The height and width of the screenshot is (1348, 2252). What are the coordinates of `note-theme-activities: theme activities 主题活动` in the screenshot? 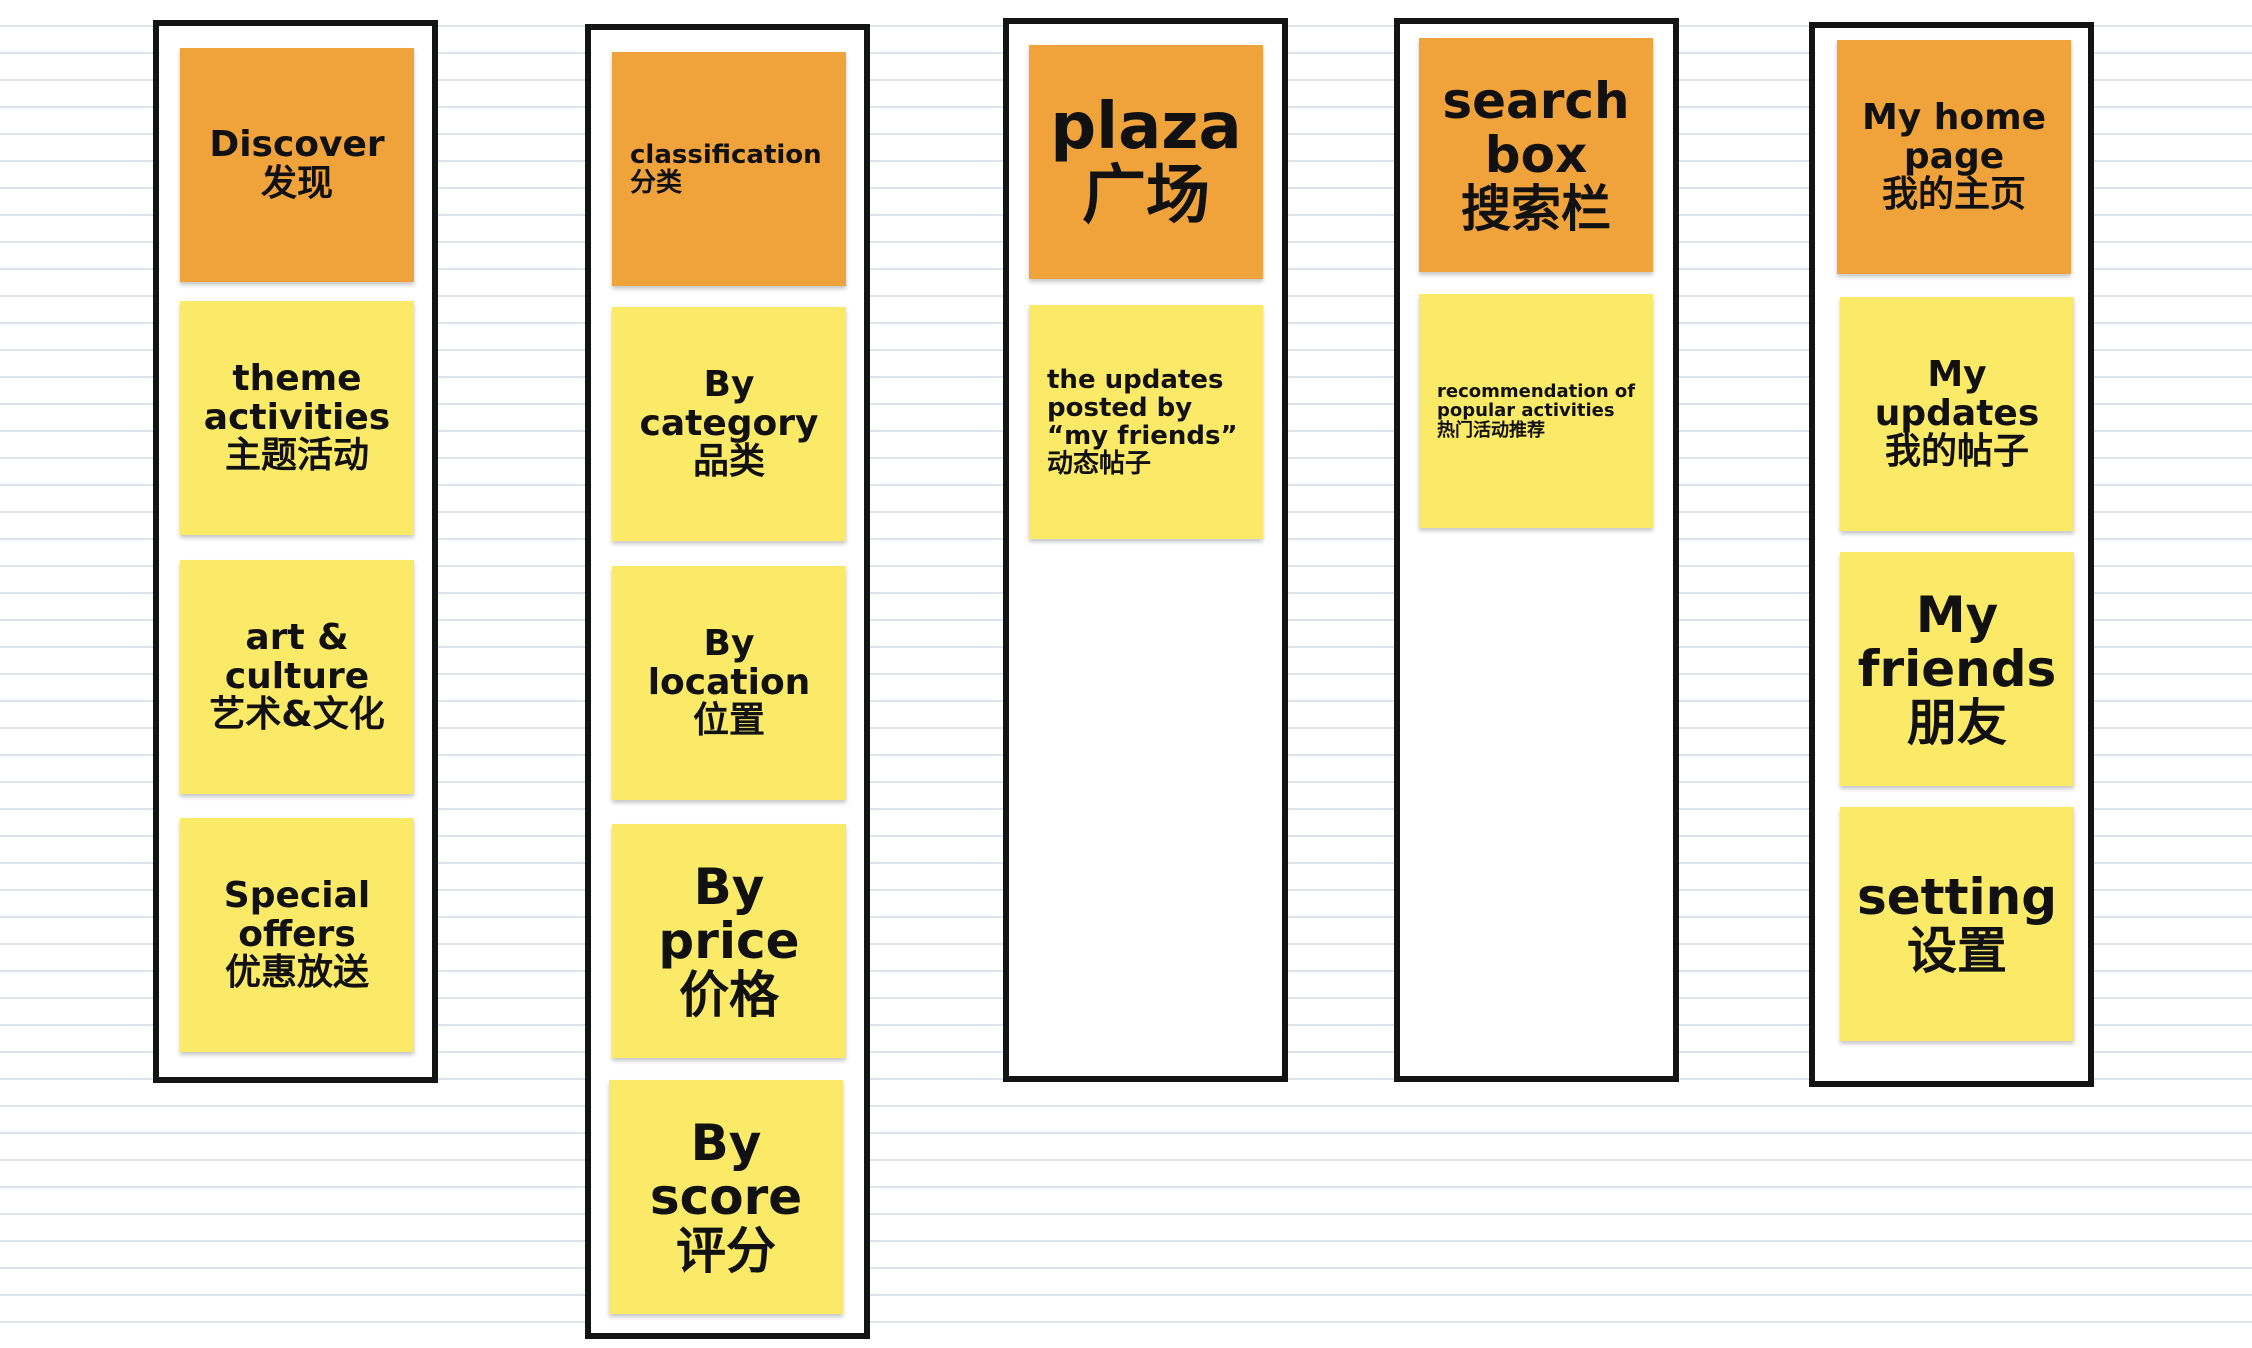 It's located at (297, 418).